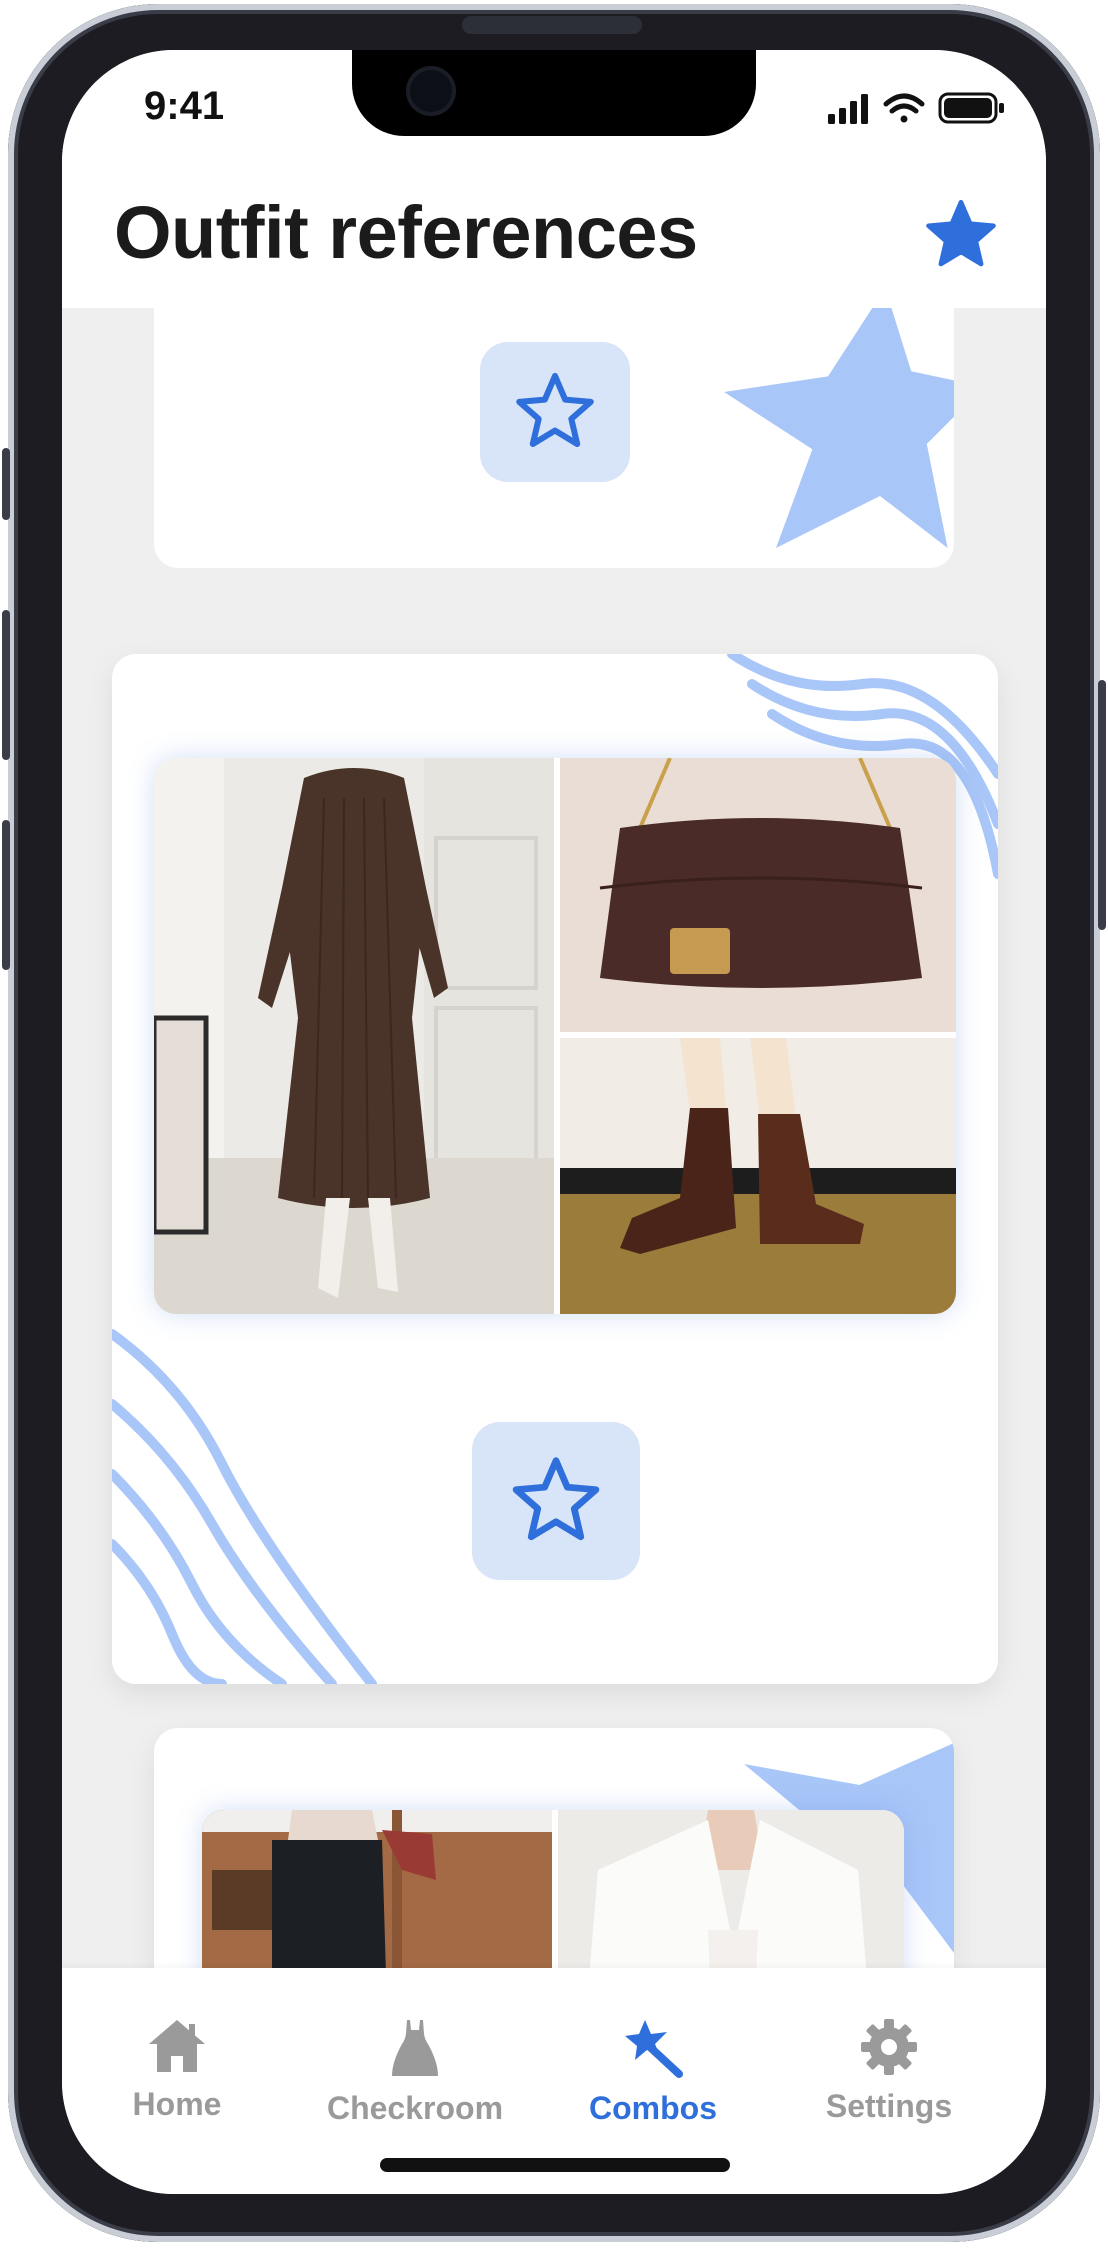  Describe the element at coordinates (6, 484) in the screenshot. I see `mute-switch` at that location.